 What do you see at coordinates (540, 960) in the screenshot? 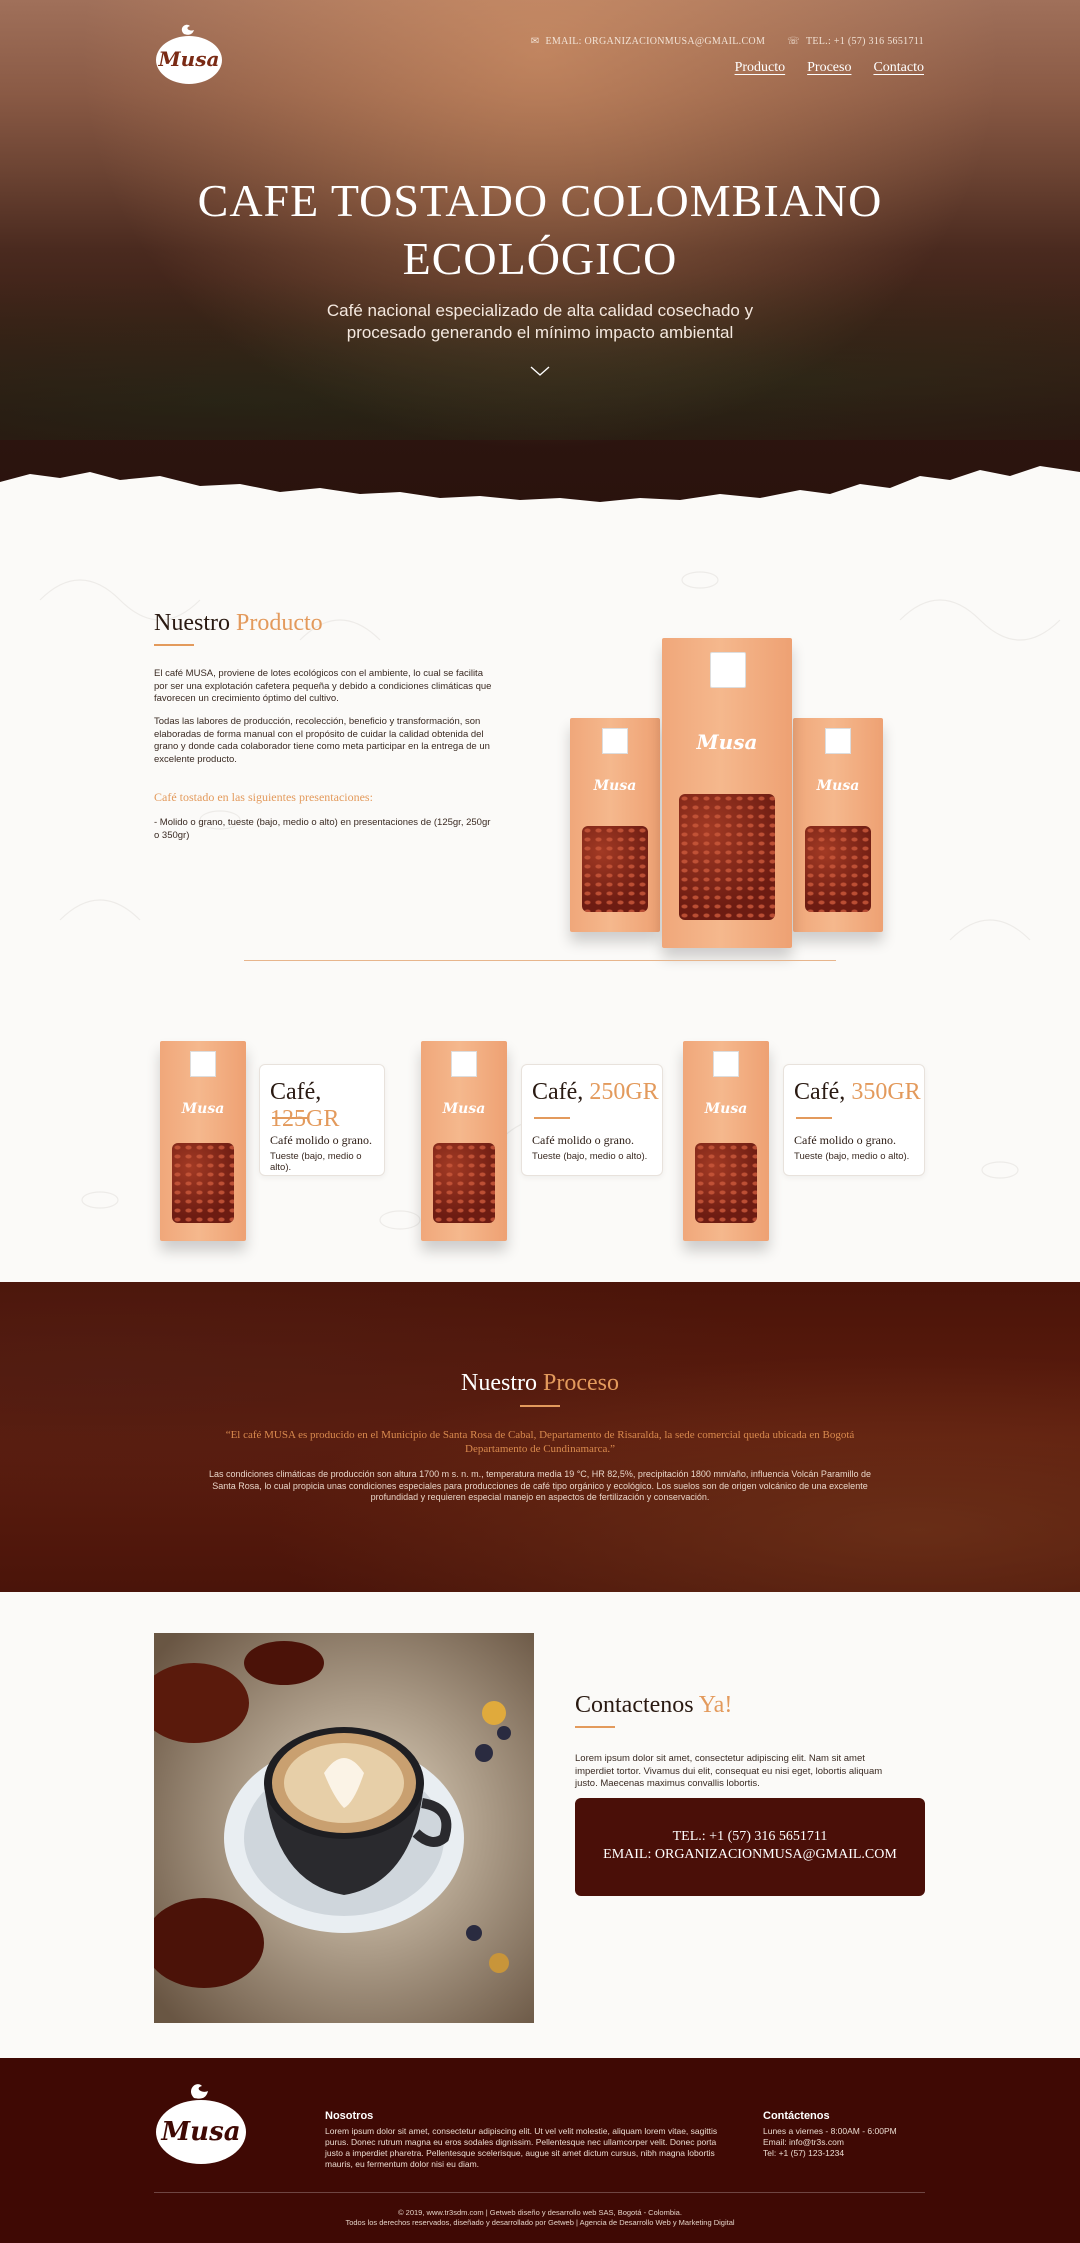
I see `section-divider` at bounding box center [540, 960].